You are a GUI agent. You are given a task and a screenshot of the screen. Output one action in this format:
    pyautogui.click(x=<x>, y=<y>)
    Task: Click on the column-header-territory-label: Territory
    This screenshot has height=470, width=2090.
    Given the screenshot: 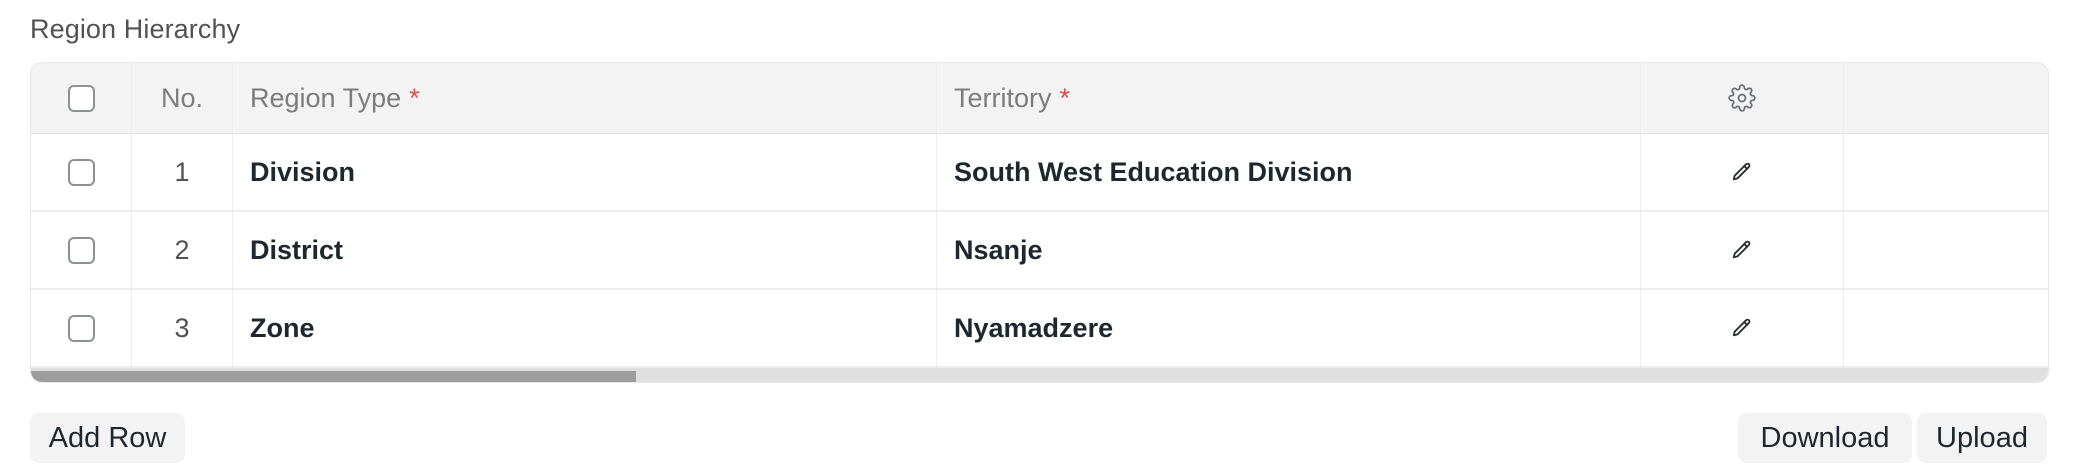 What is the action you would take?
    pyautogui.click(x=1003, y=97)
    